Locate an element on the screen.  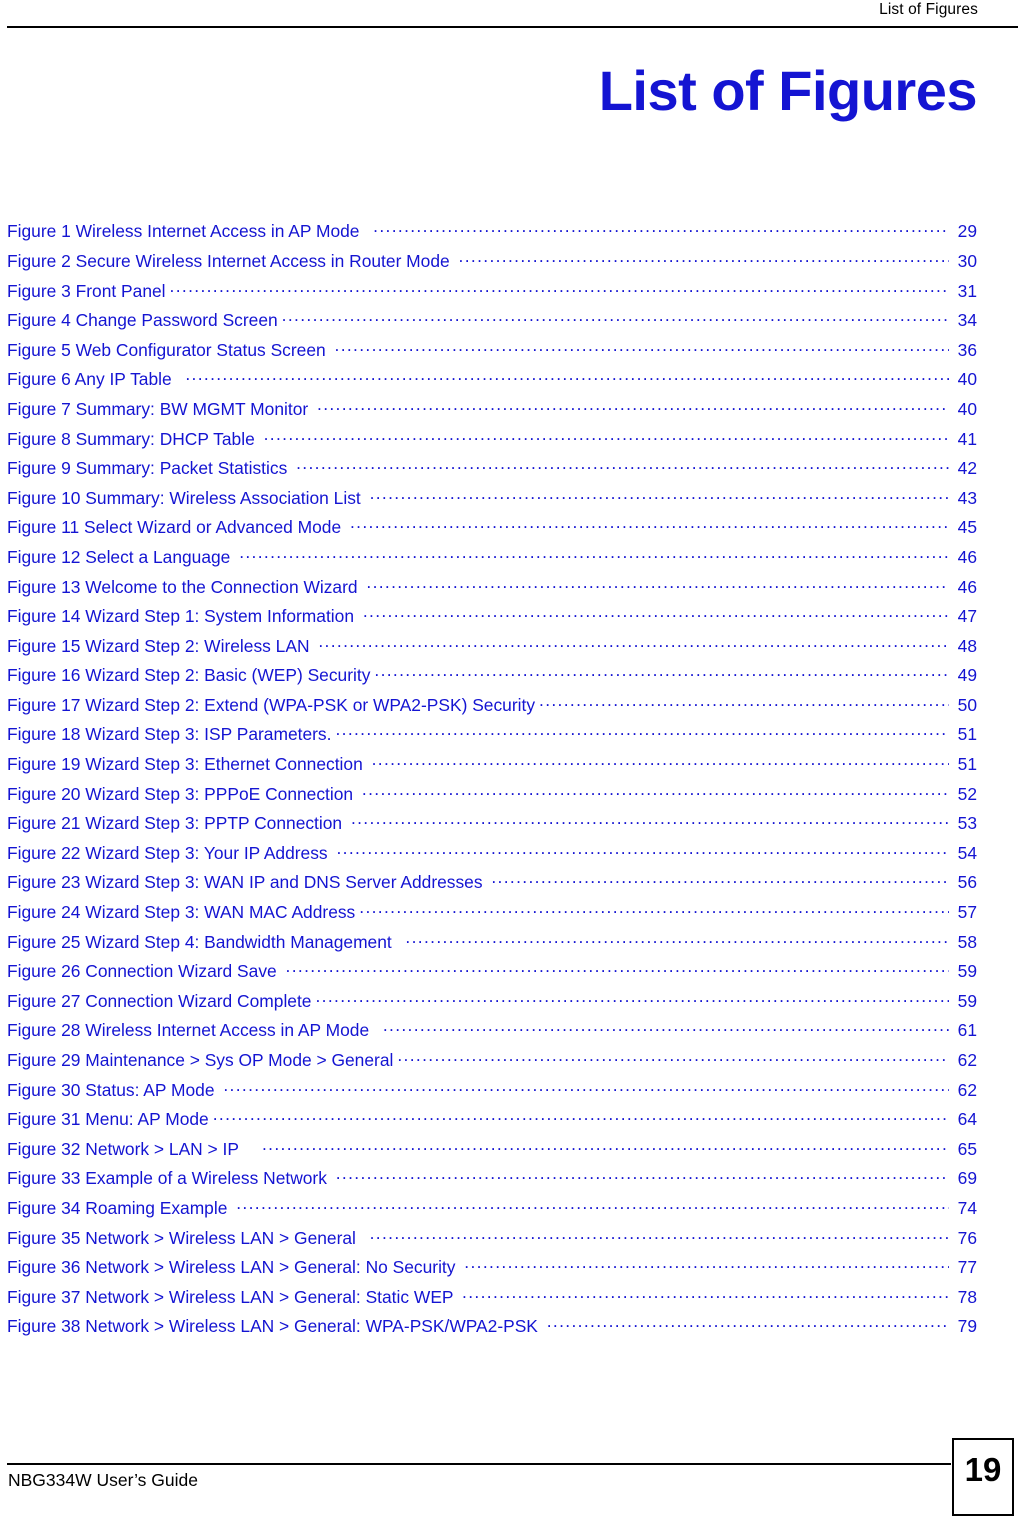
figure-entry: Figure 6 Any IP Table 40 is located at coordinates (492, 383).